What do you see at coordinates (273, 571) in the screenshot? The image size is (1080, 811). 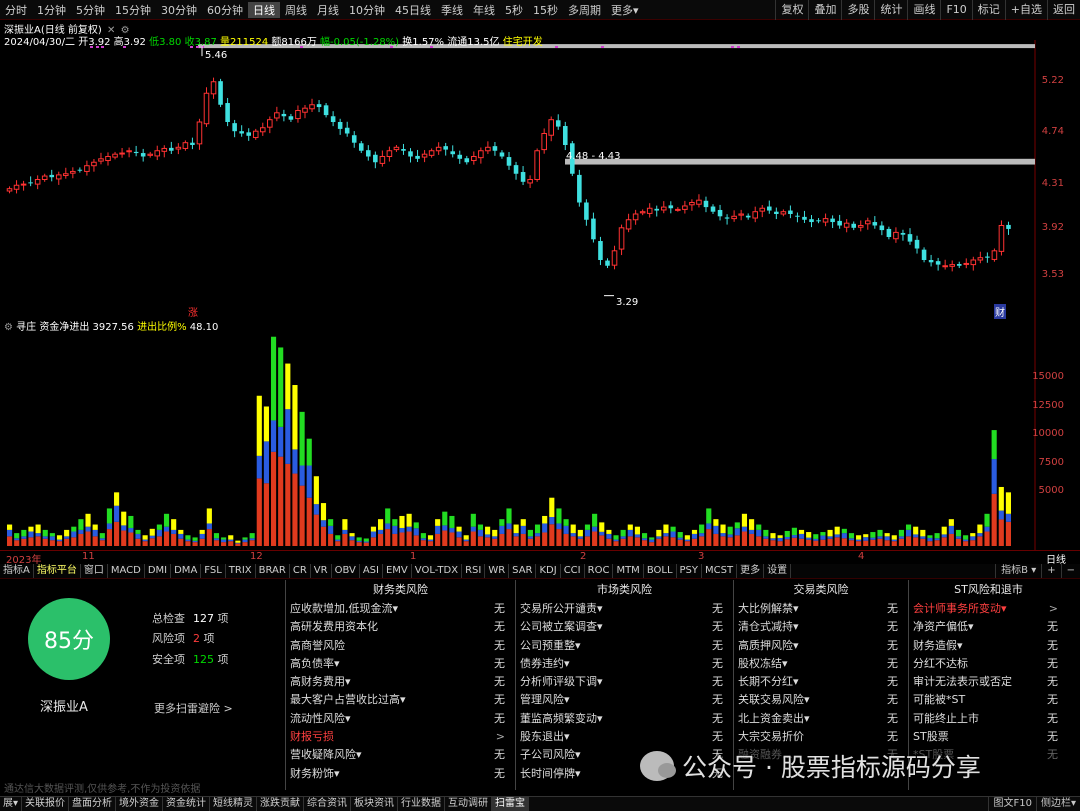 I see `indicator-tab: BRAR` at bounding box center [273, 571].